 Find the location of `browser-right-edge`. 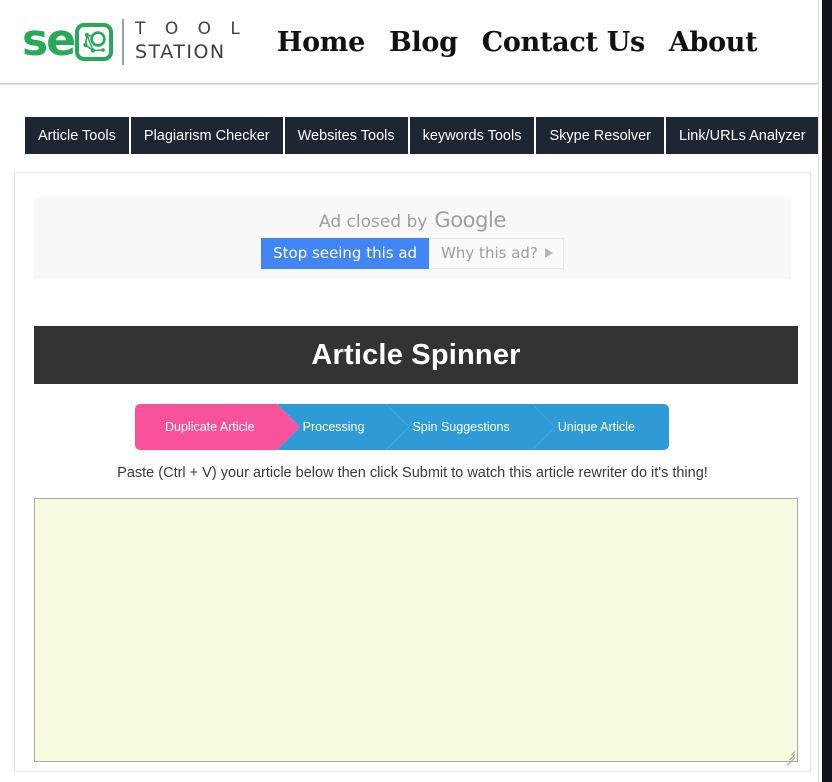

browser-right-edge is located at coordinates (827, 391).